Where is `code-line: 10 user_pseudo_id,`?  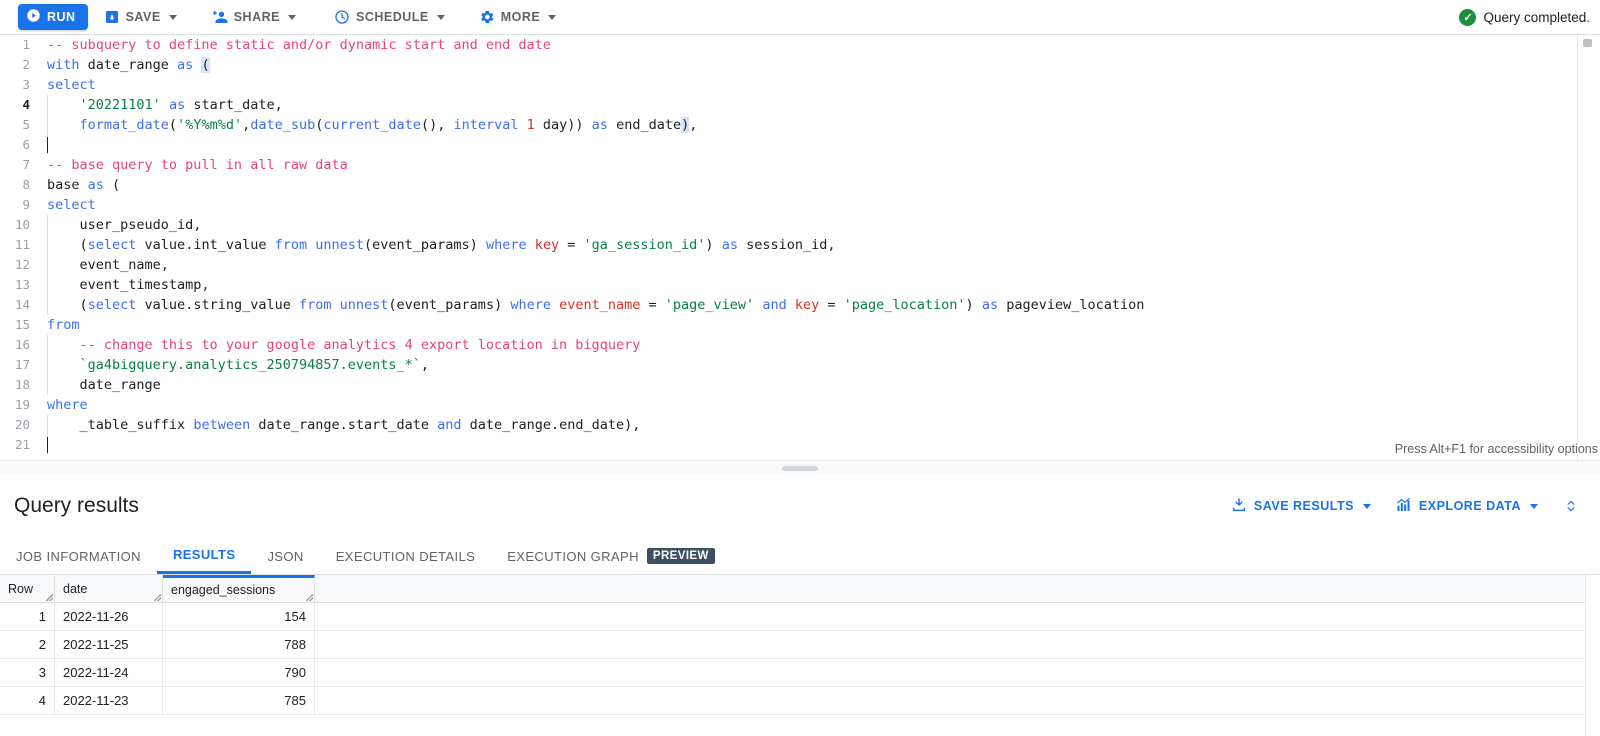 code-line: 10 user_pseudo_id, is located at coordinates (800, 225).